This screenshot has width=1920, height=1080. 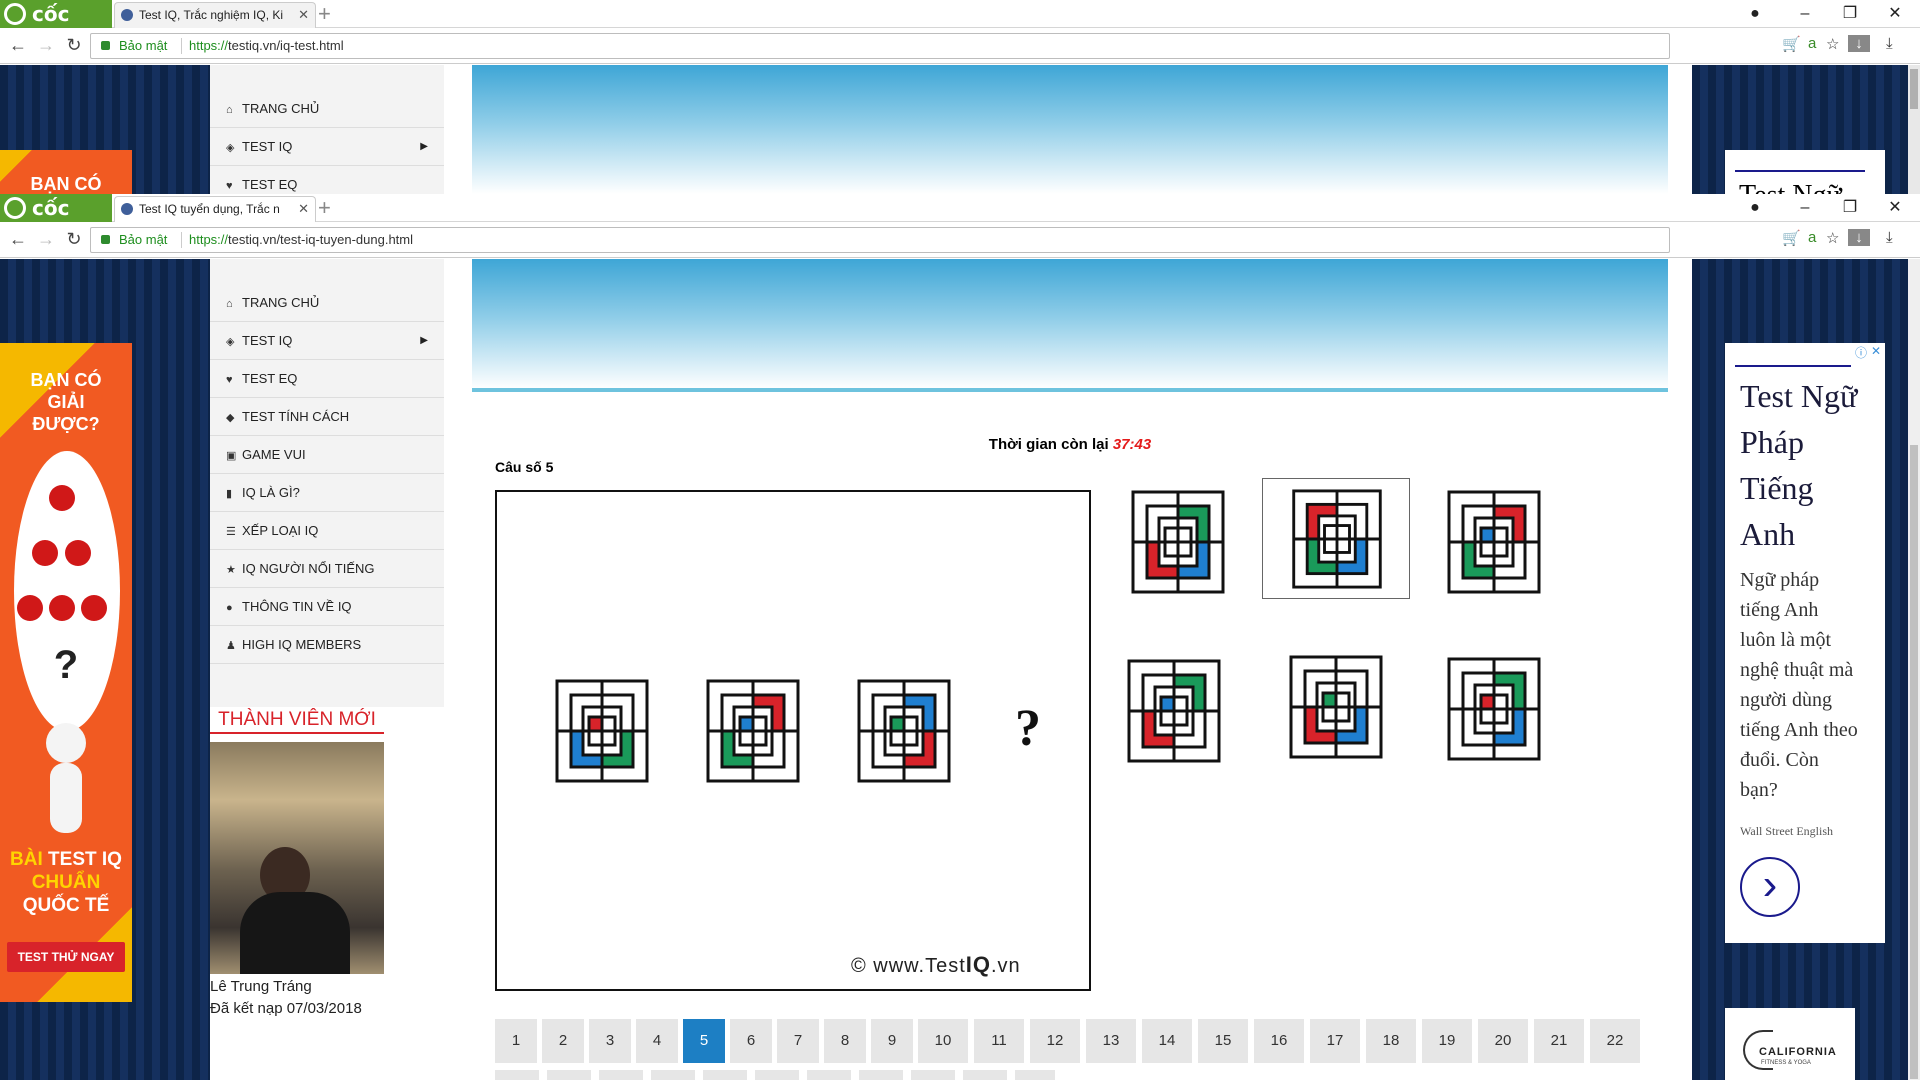 I want to click on divider, so click(x=181, y=46).